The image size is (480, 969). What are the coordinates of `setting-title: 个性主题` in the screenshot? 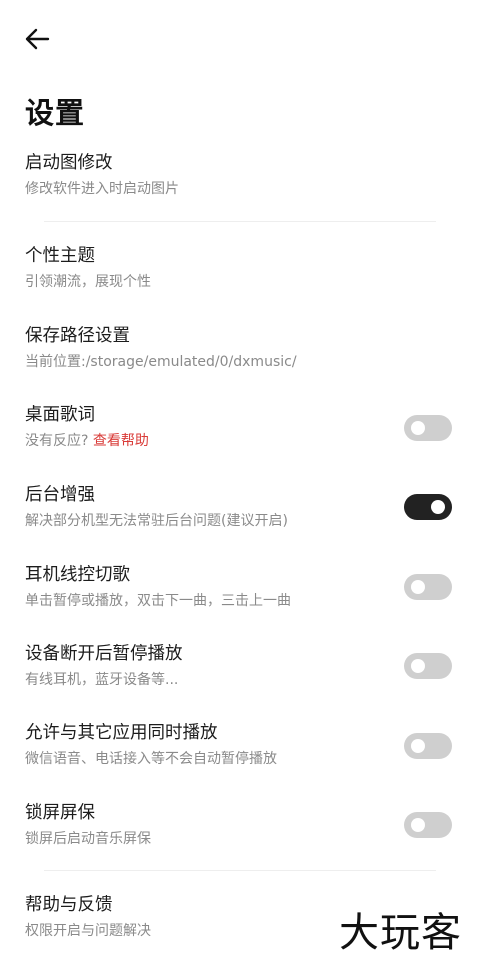 It's located at (60, 256).